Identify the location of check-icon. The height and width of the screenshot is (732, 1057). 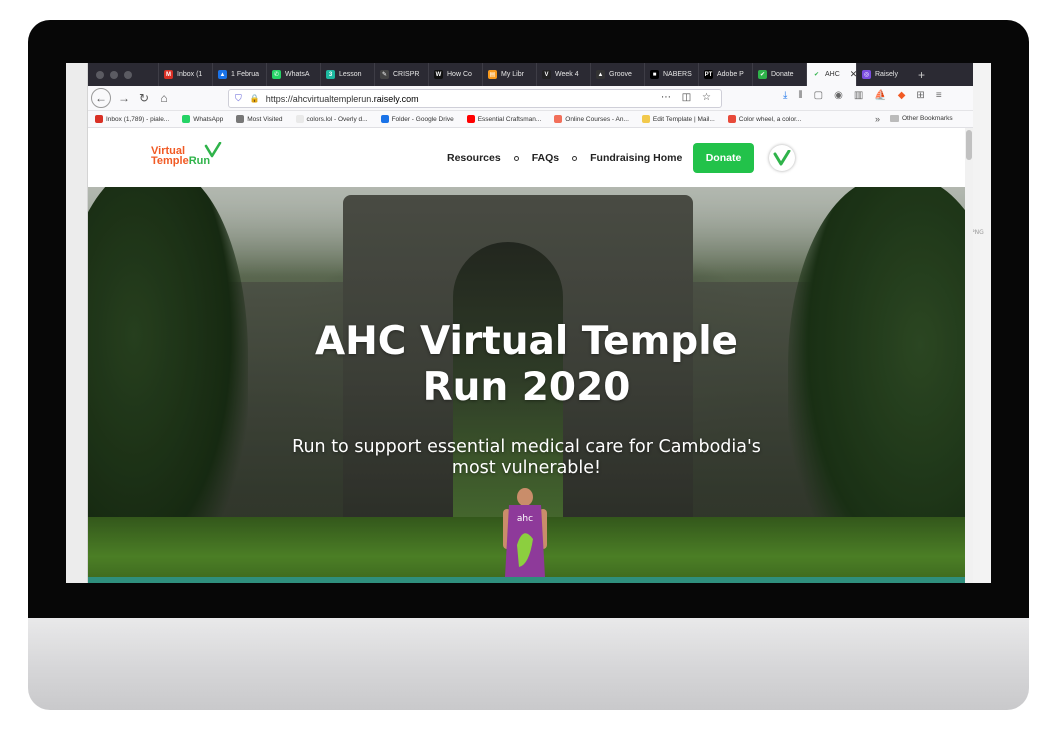
(782, 158).